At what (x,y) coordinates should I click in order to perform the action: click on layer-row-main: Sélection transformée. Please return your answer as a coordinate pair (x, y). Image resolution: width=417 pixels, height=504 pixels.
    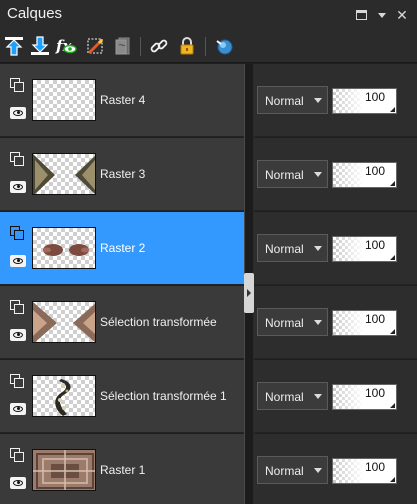
    Looking at the image, I should click on (122, 322).